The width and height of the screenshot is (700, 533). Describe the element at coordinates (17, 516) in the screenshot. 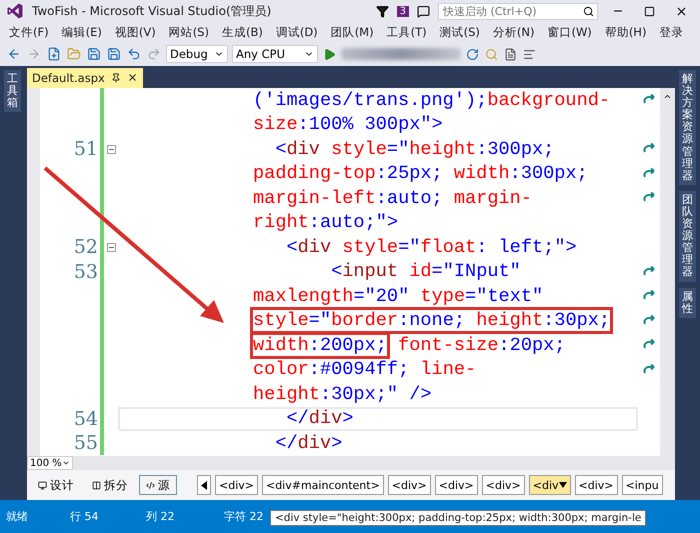

I see `status-text: 就绪` at that location.